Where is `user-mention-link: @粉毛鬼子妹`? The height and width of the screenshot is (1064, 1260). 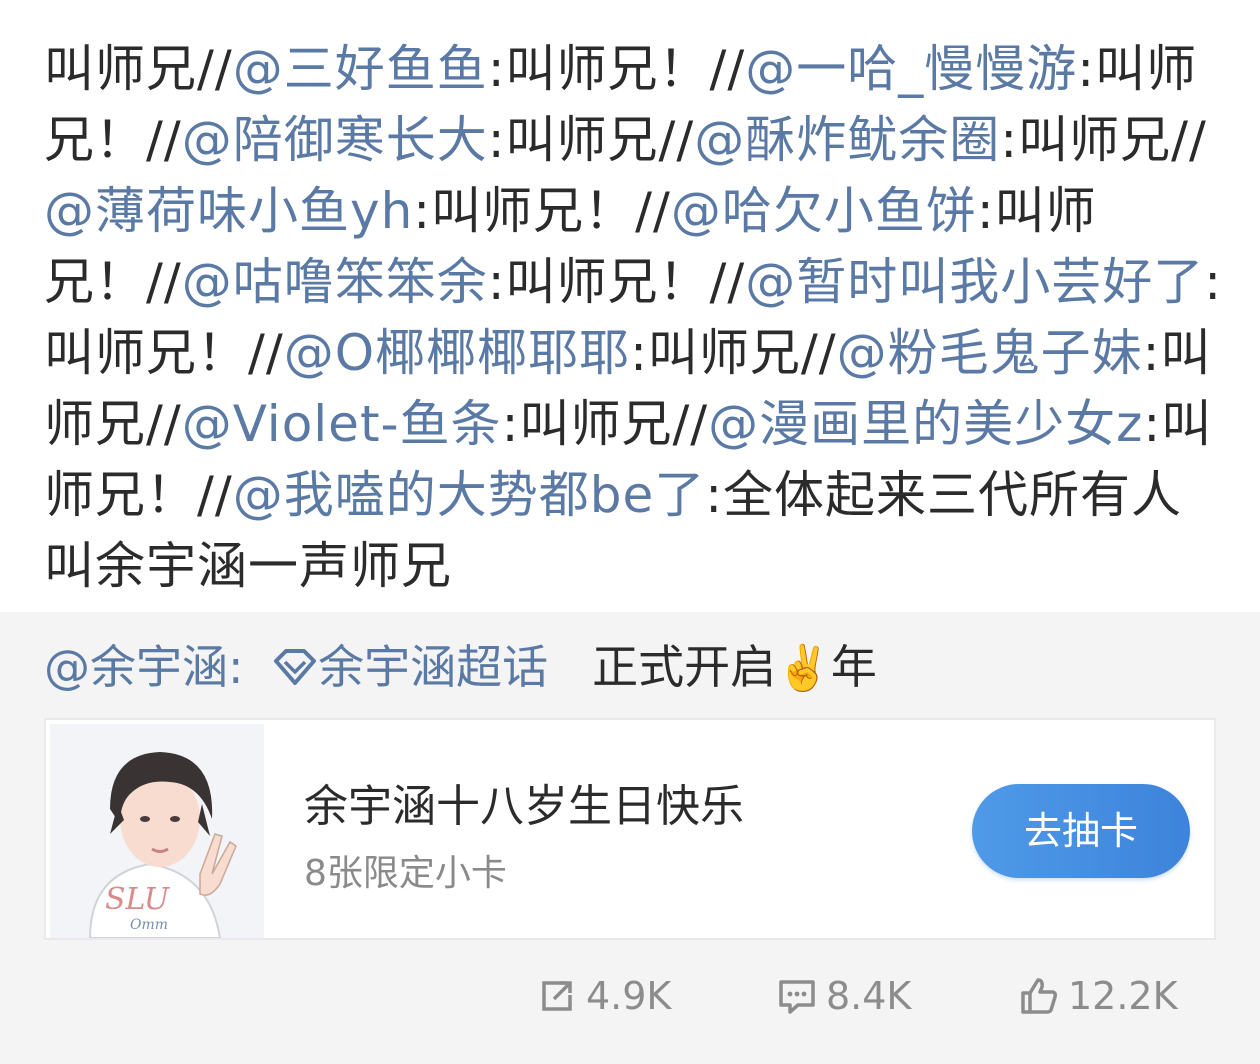
user-mention-link: @粉毛鬼子妹 is located at coordinates (990, 353).